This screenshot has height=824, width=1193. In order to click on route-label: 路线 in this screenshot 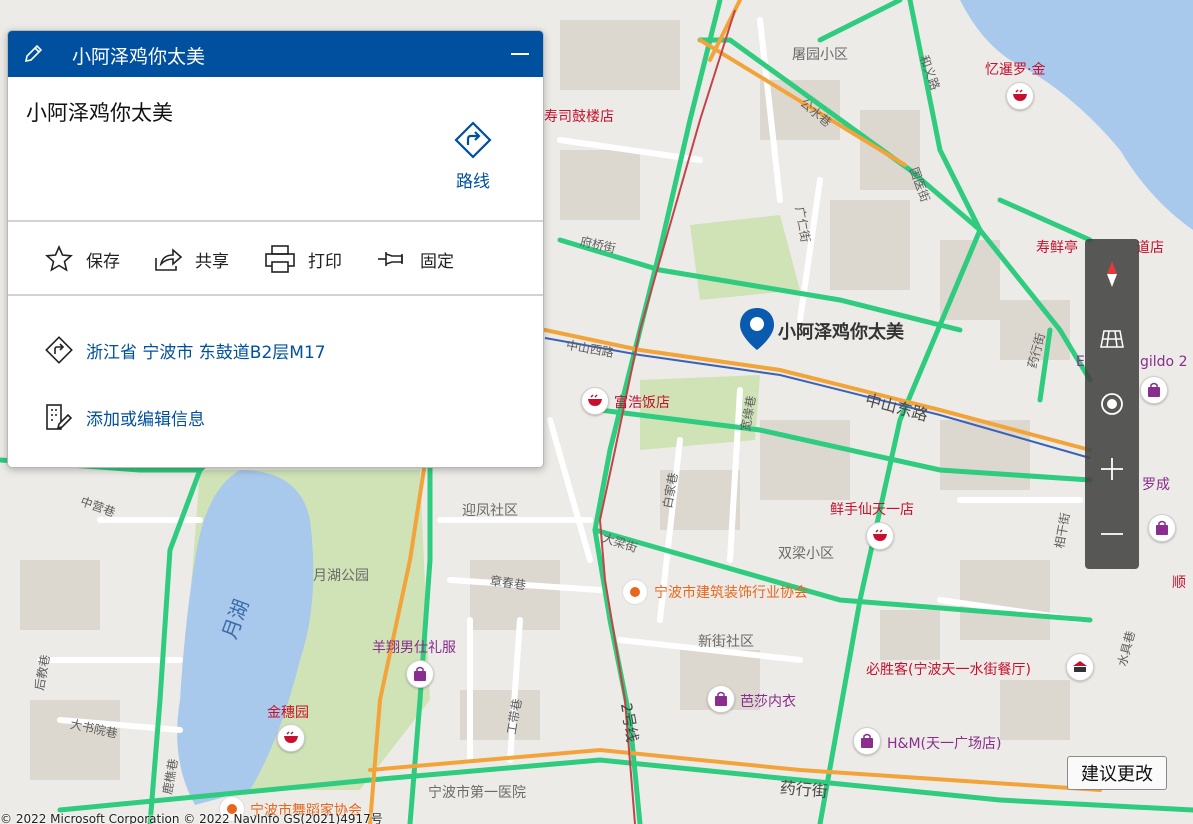, I will do `click(473, 182)`.